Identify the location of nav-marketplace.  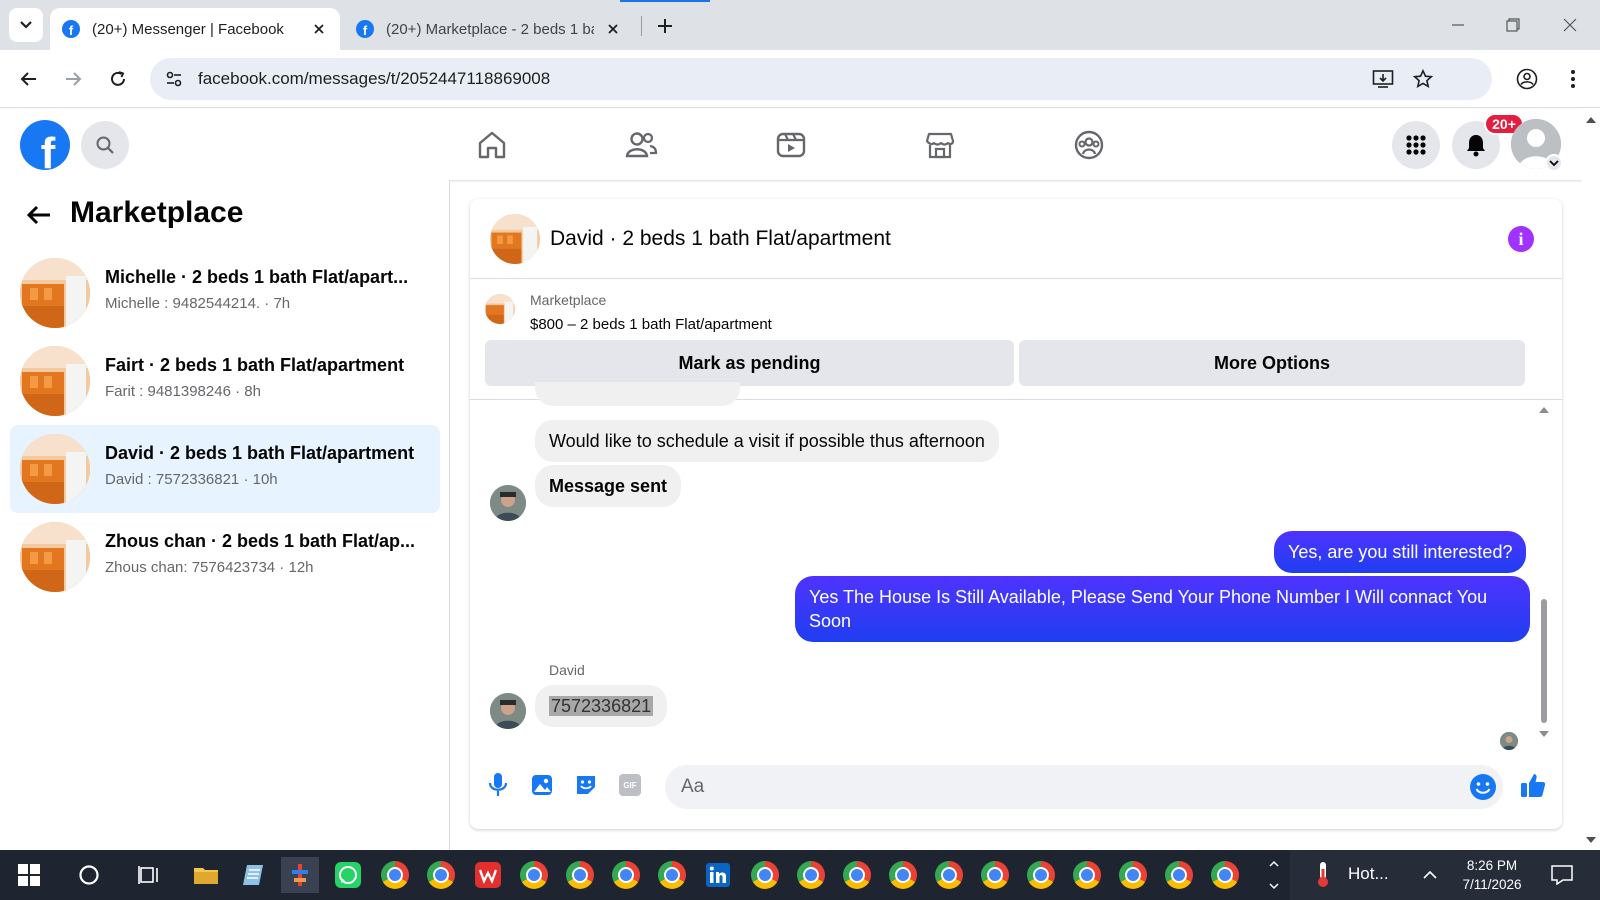
(940, 145).